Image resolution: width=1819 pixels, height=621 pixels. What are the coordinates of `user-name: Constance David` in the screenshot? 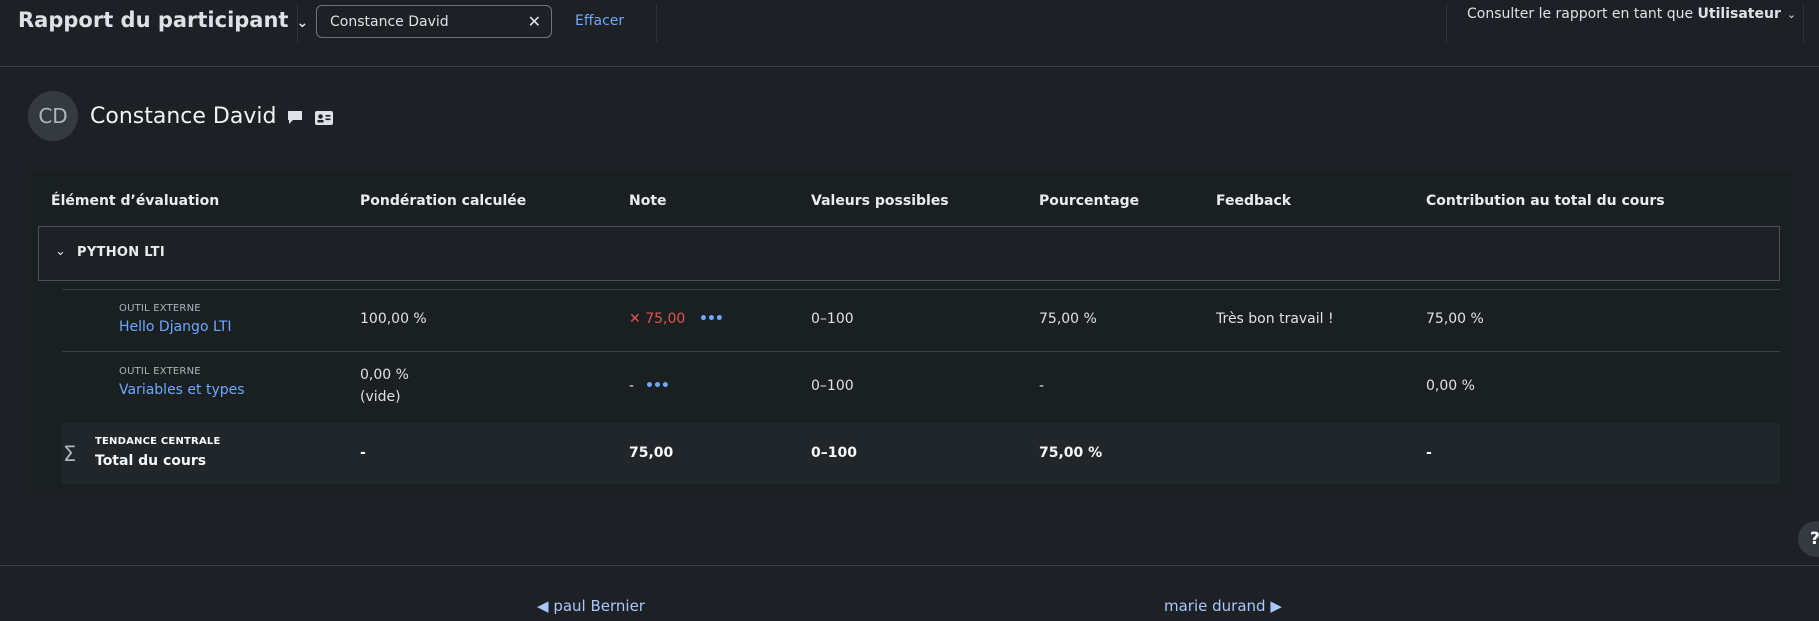 It's located at (183, 116).